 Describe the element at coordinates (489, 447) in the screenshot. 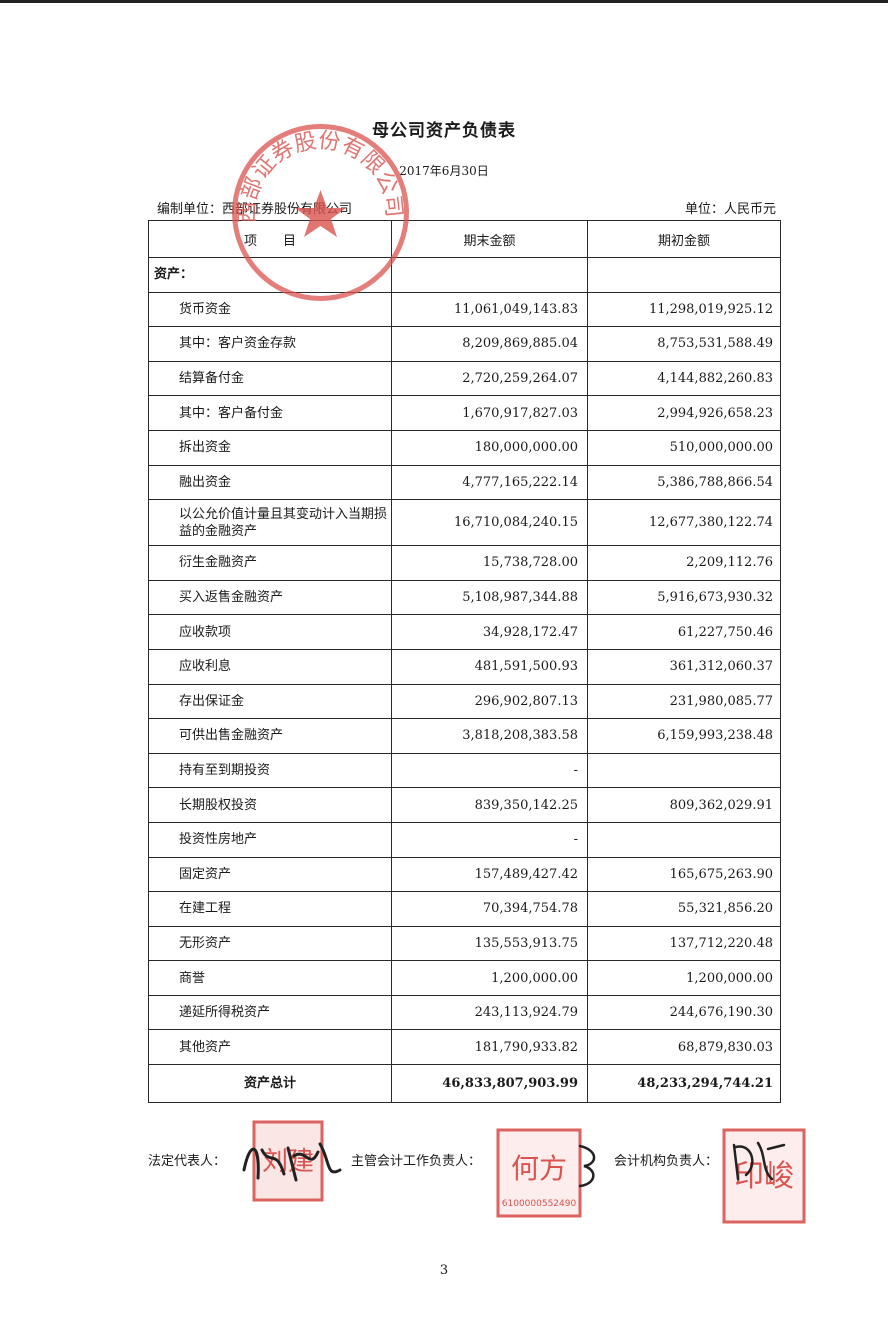

I see `row-end-amount: 180,000,000.00` at that location.